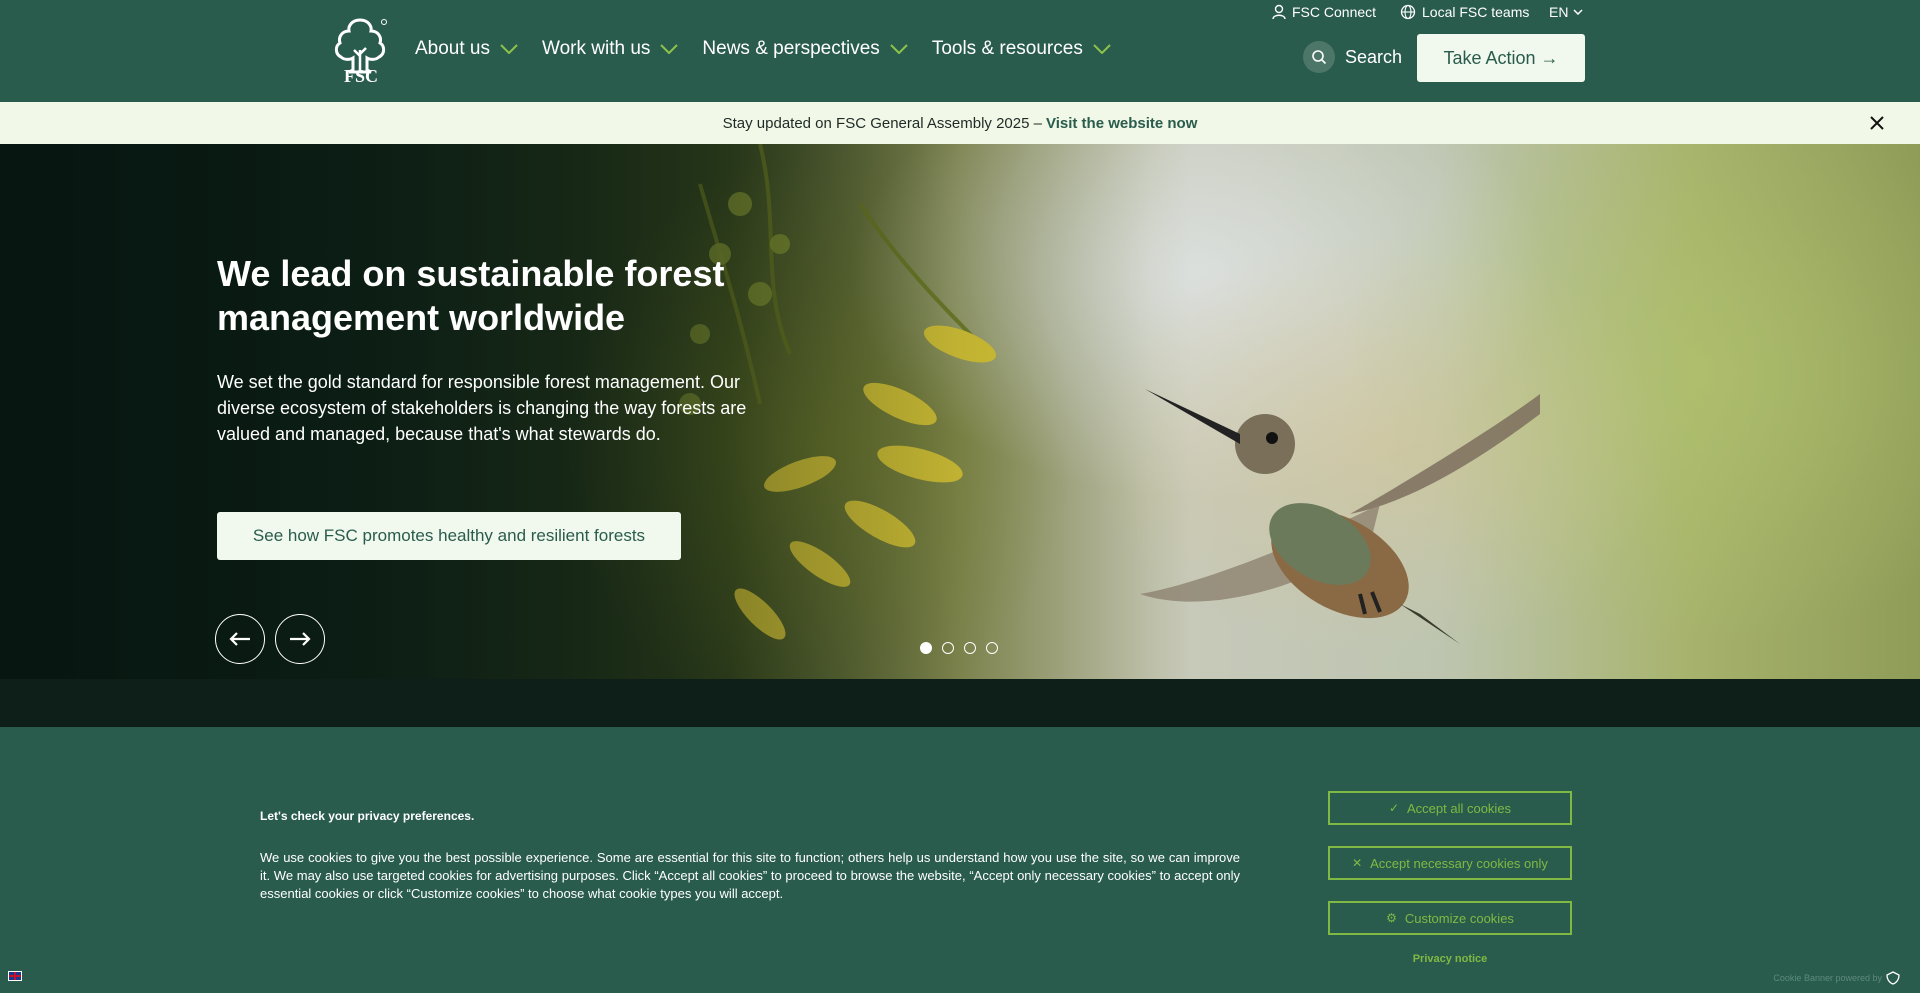  What do you see at coordinates (452, 48) in the screenshot?
I see `nav-label: About us` at bounding box center [452, 48].